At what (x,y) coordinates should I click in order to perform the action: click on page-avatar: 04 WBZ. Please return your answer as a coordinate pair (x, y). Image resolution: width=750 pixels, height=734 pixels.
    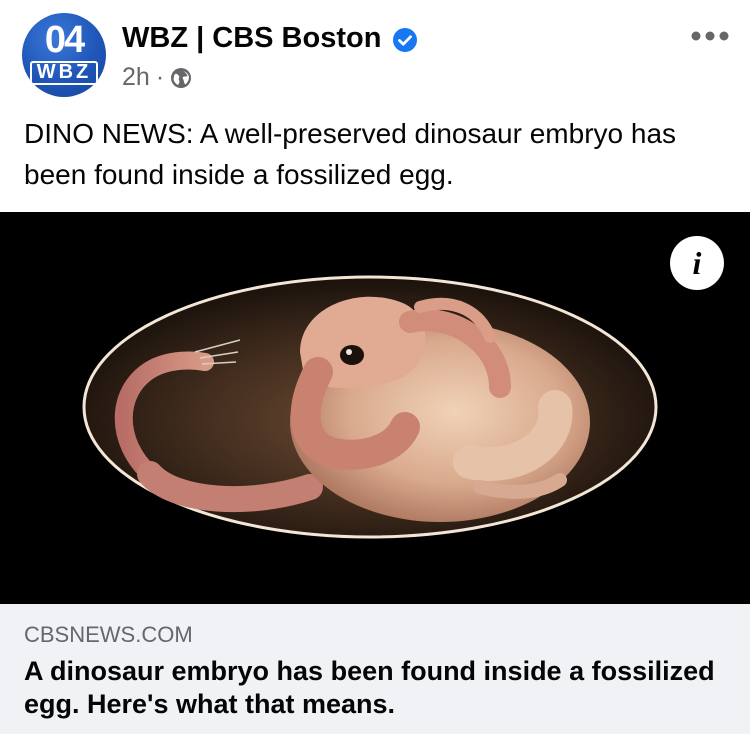
    Looking at the image, I should click on (64, 55).